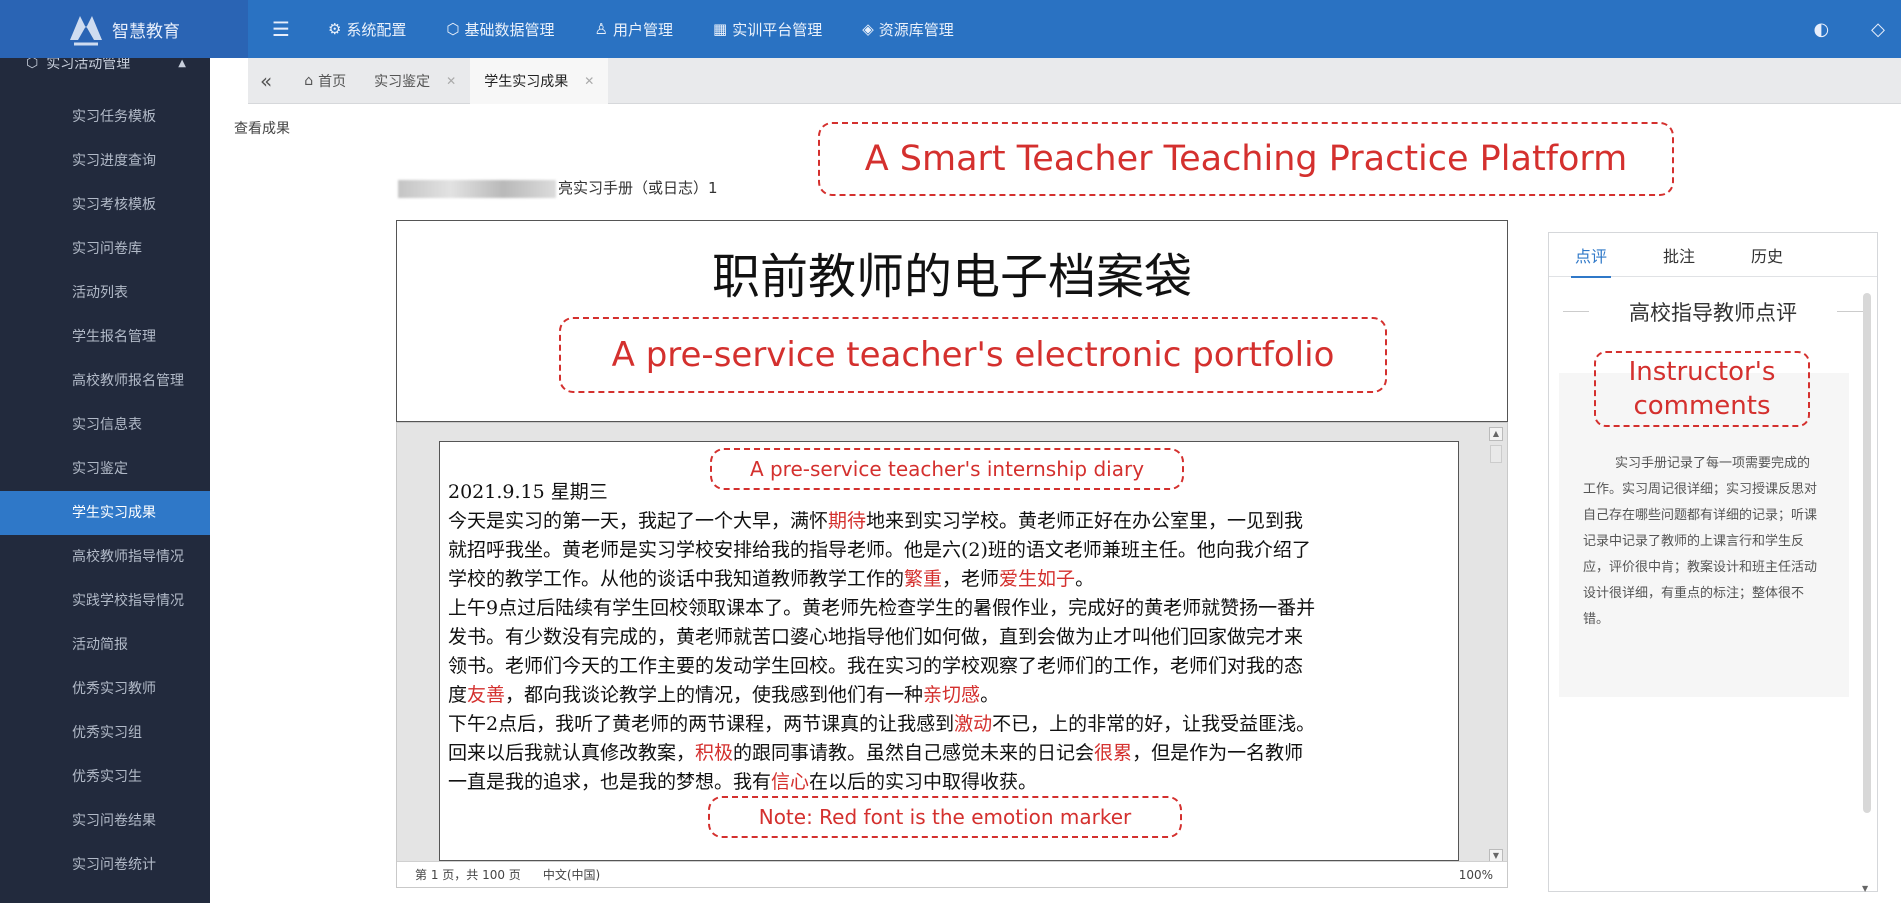 This screenshot has width=1901, height=903. I want to click on scroll-up-icon: ▲, so click(1496, 434).